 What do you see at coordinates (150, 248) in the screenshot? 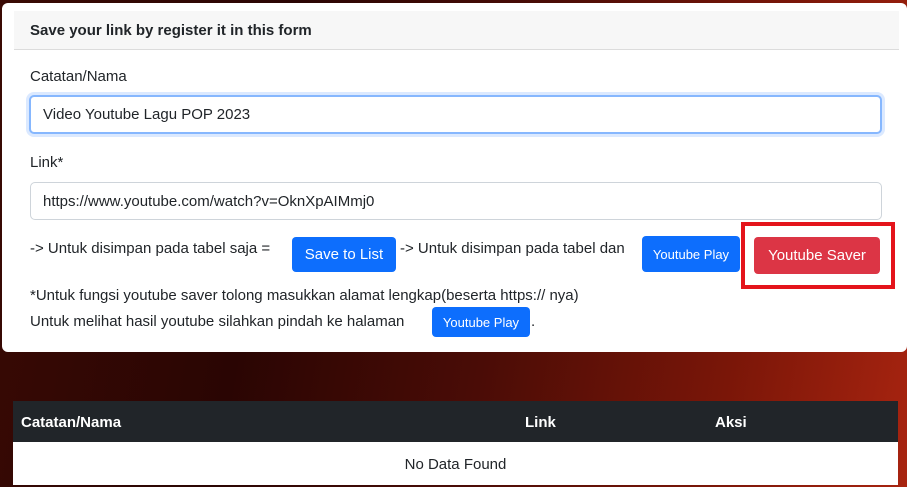
I see `save-instruction: -> Untuk disimpan pada tabel saja =` at bounding box center [150, 248].